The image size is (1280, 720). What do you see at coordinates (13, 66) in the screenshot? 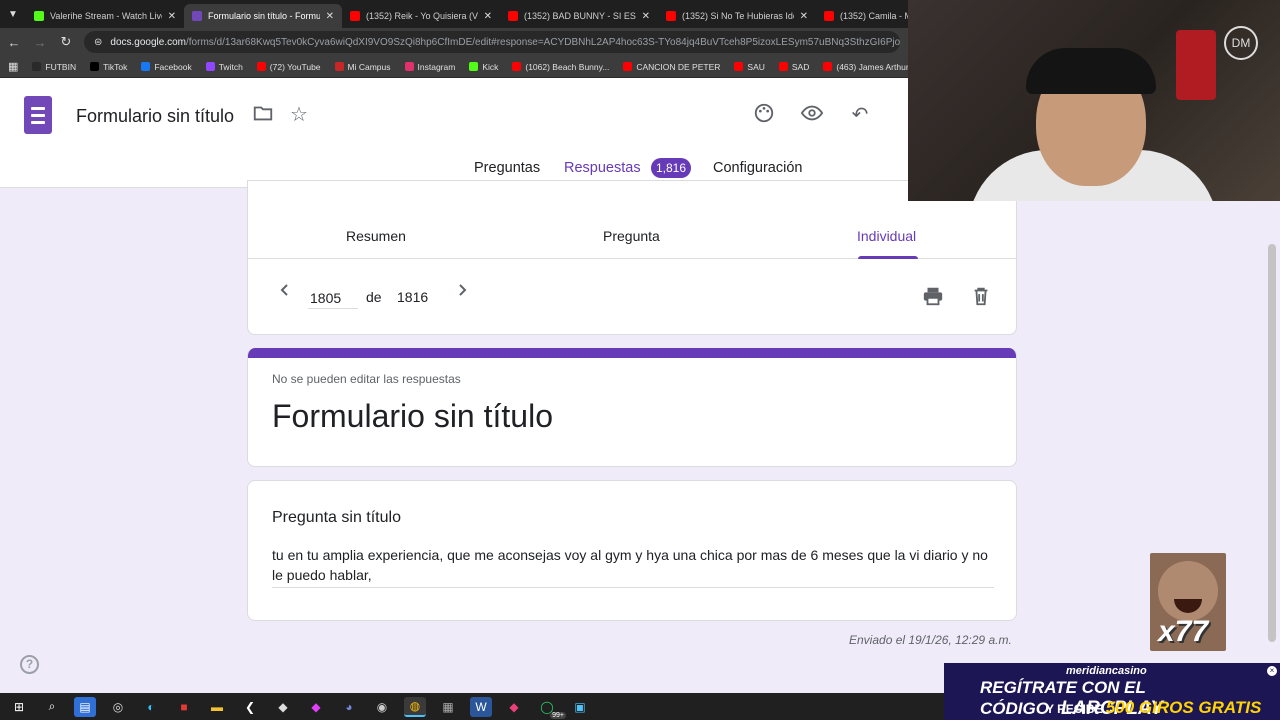
I see `apps-icon: ▦` at bounding box center [13, 66].